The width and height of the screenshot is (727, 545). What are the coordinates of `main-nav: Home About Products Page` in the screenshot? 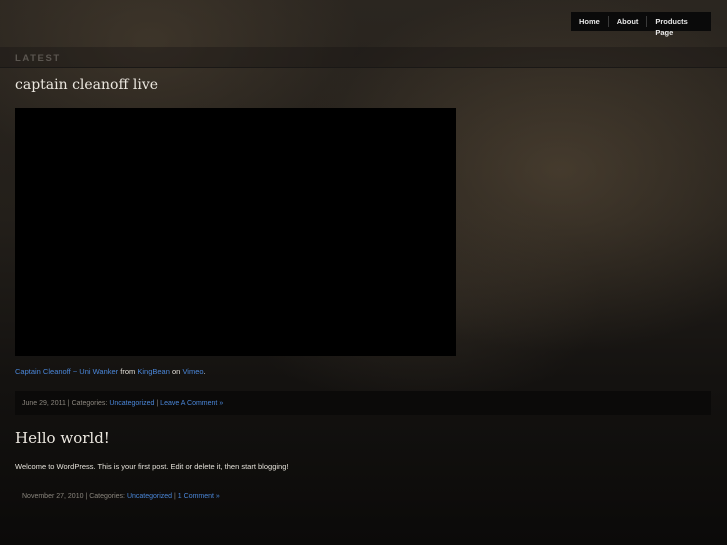 It's located at (641, 24).